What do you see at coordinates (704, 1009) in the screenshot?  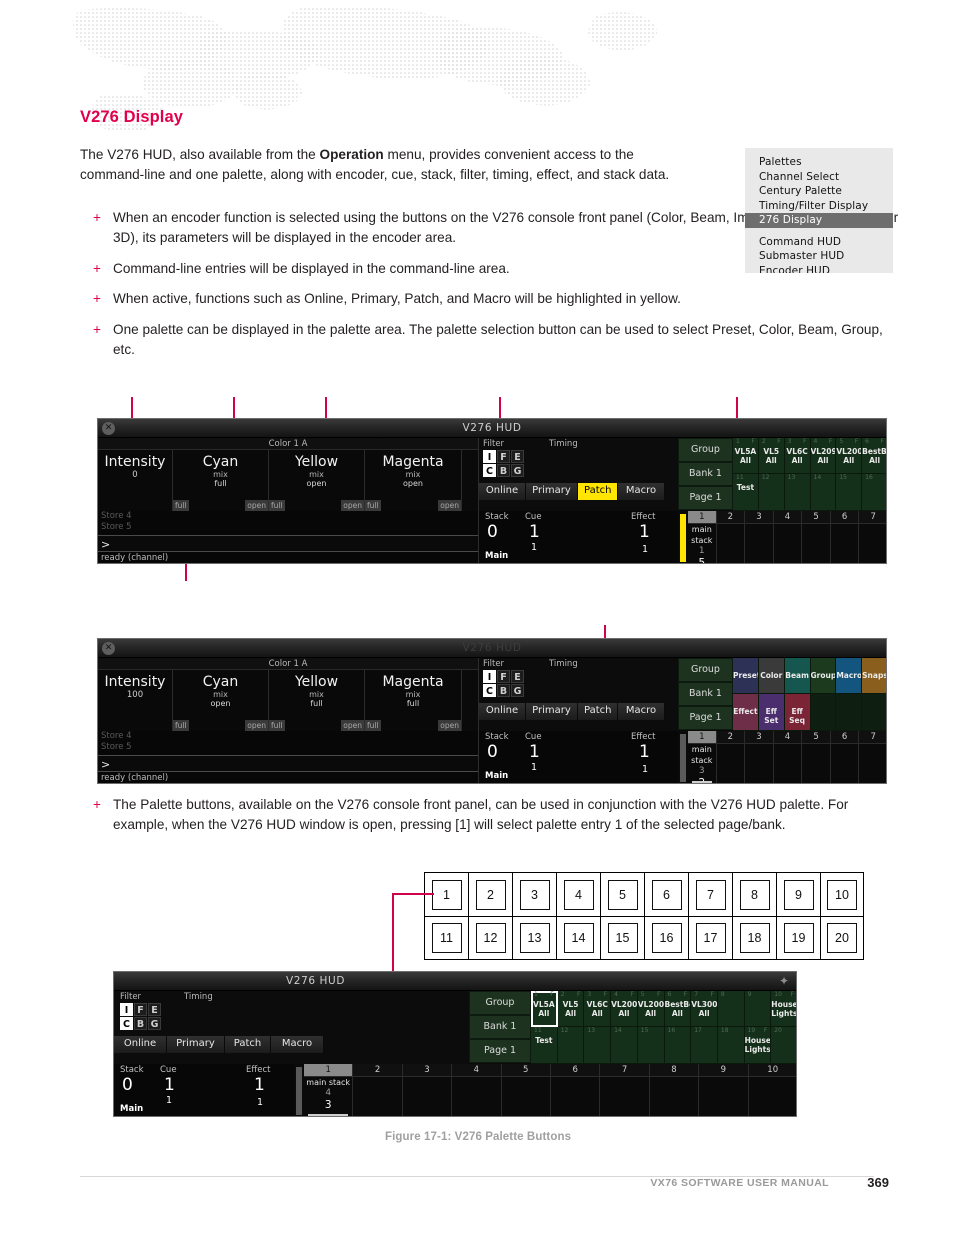 I see `palette-cell-vl3000s: 7 F VL3000SAll` at bounding box center [704, 1009].